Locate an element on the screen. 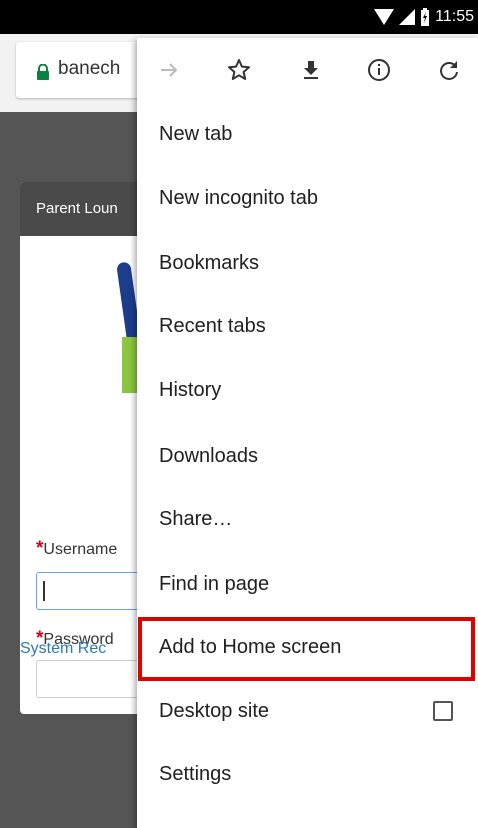 This screenshot has height=828, width=478. status-icons: 11:55 is located at coordinates (424, 17).